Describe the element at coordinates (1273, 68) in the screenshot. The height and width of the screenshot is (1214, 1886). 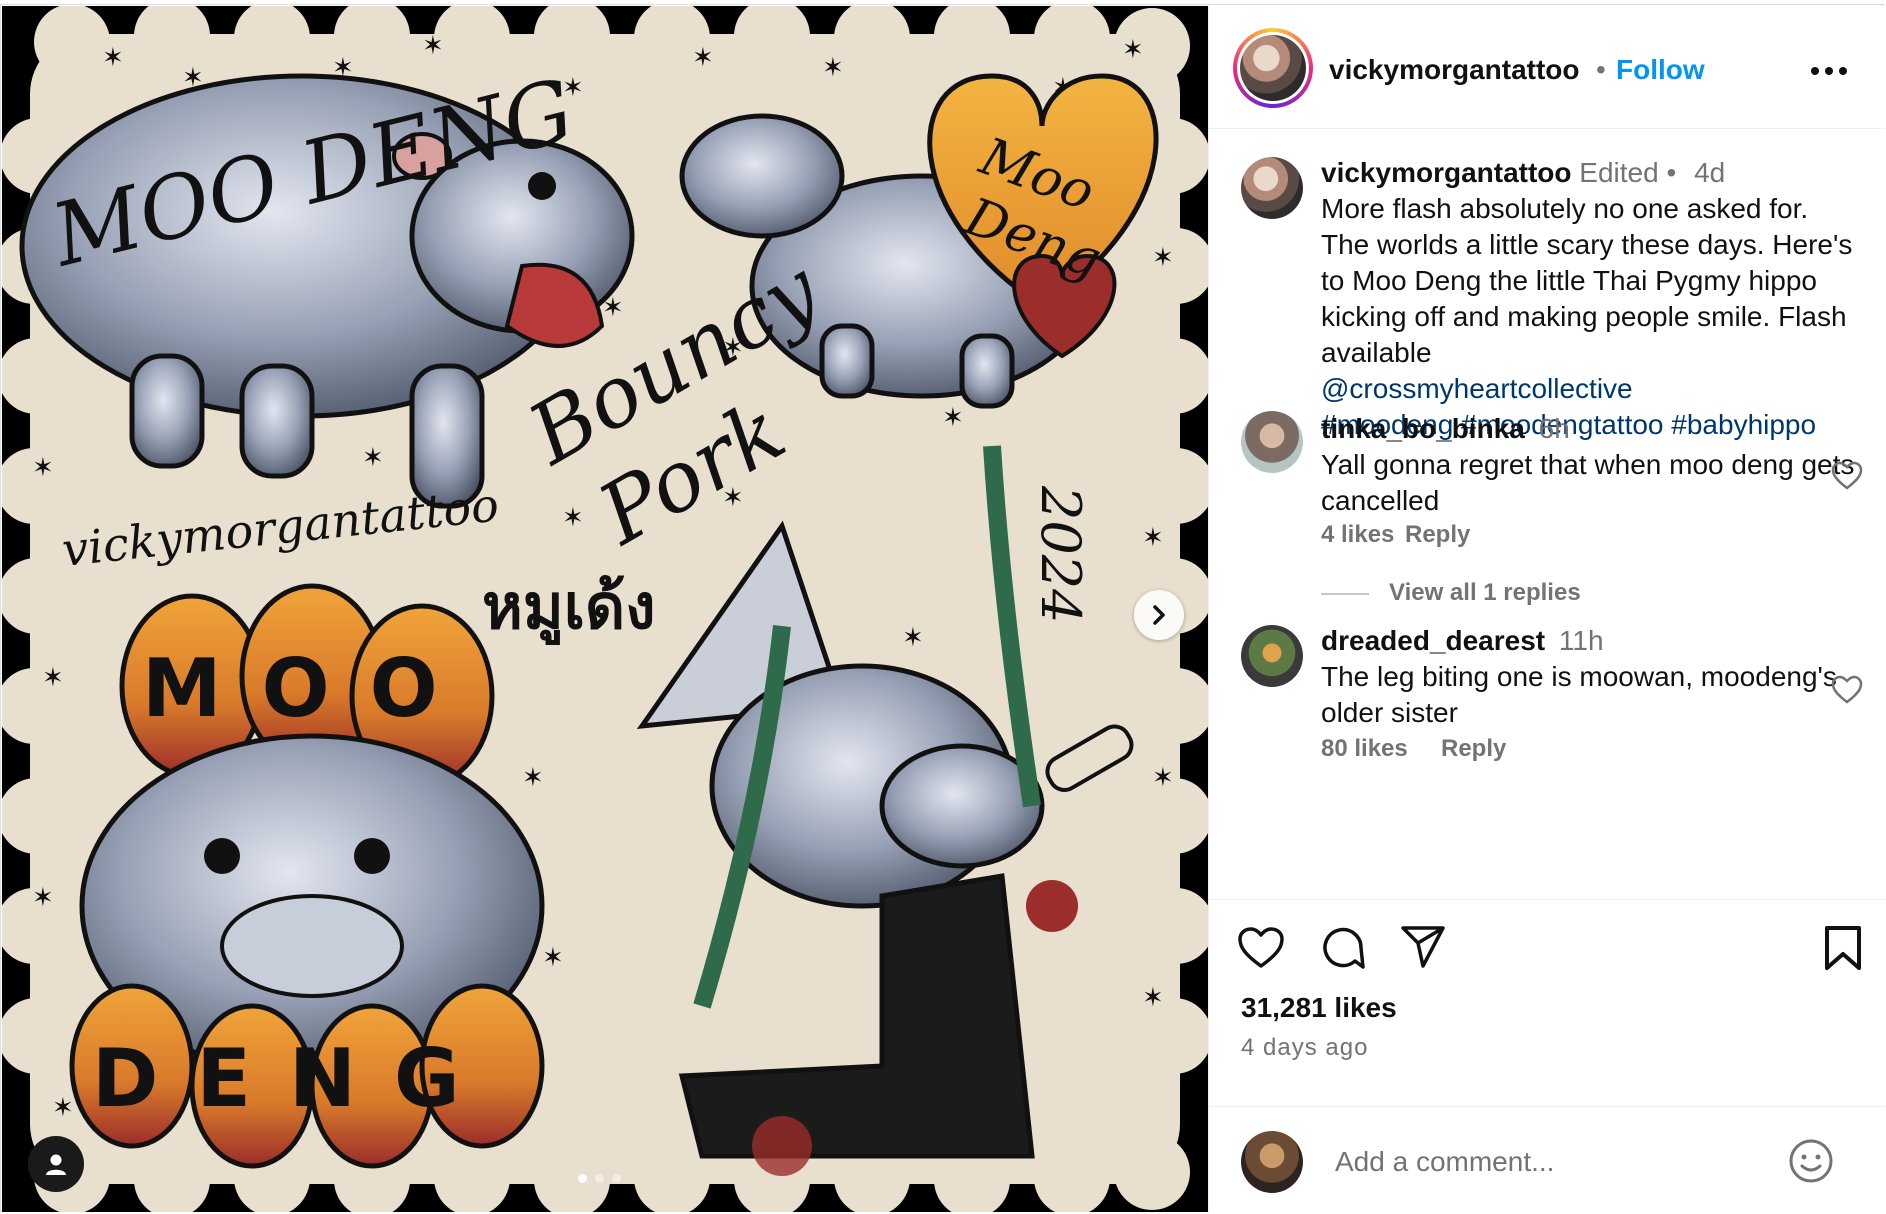
I see `author-avatar` at that location.